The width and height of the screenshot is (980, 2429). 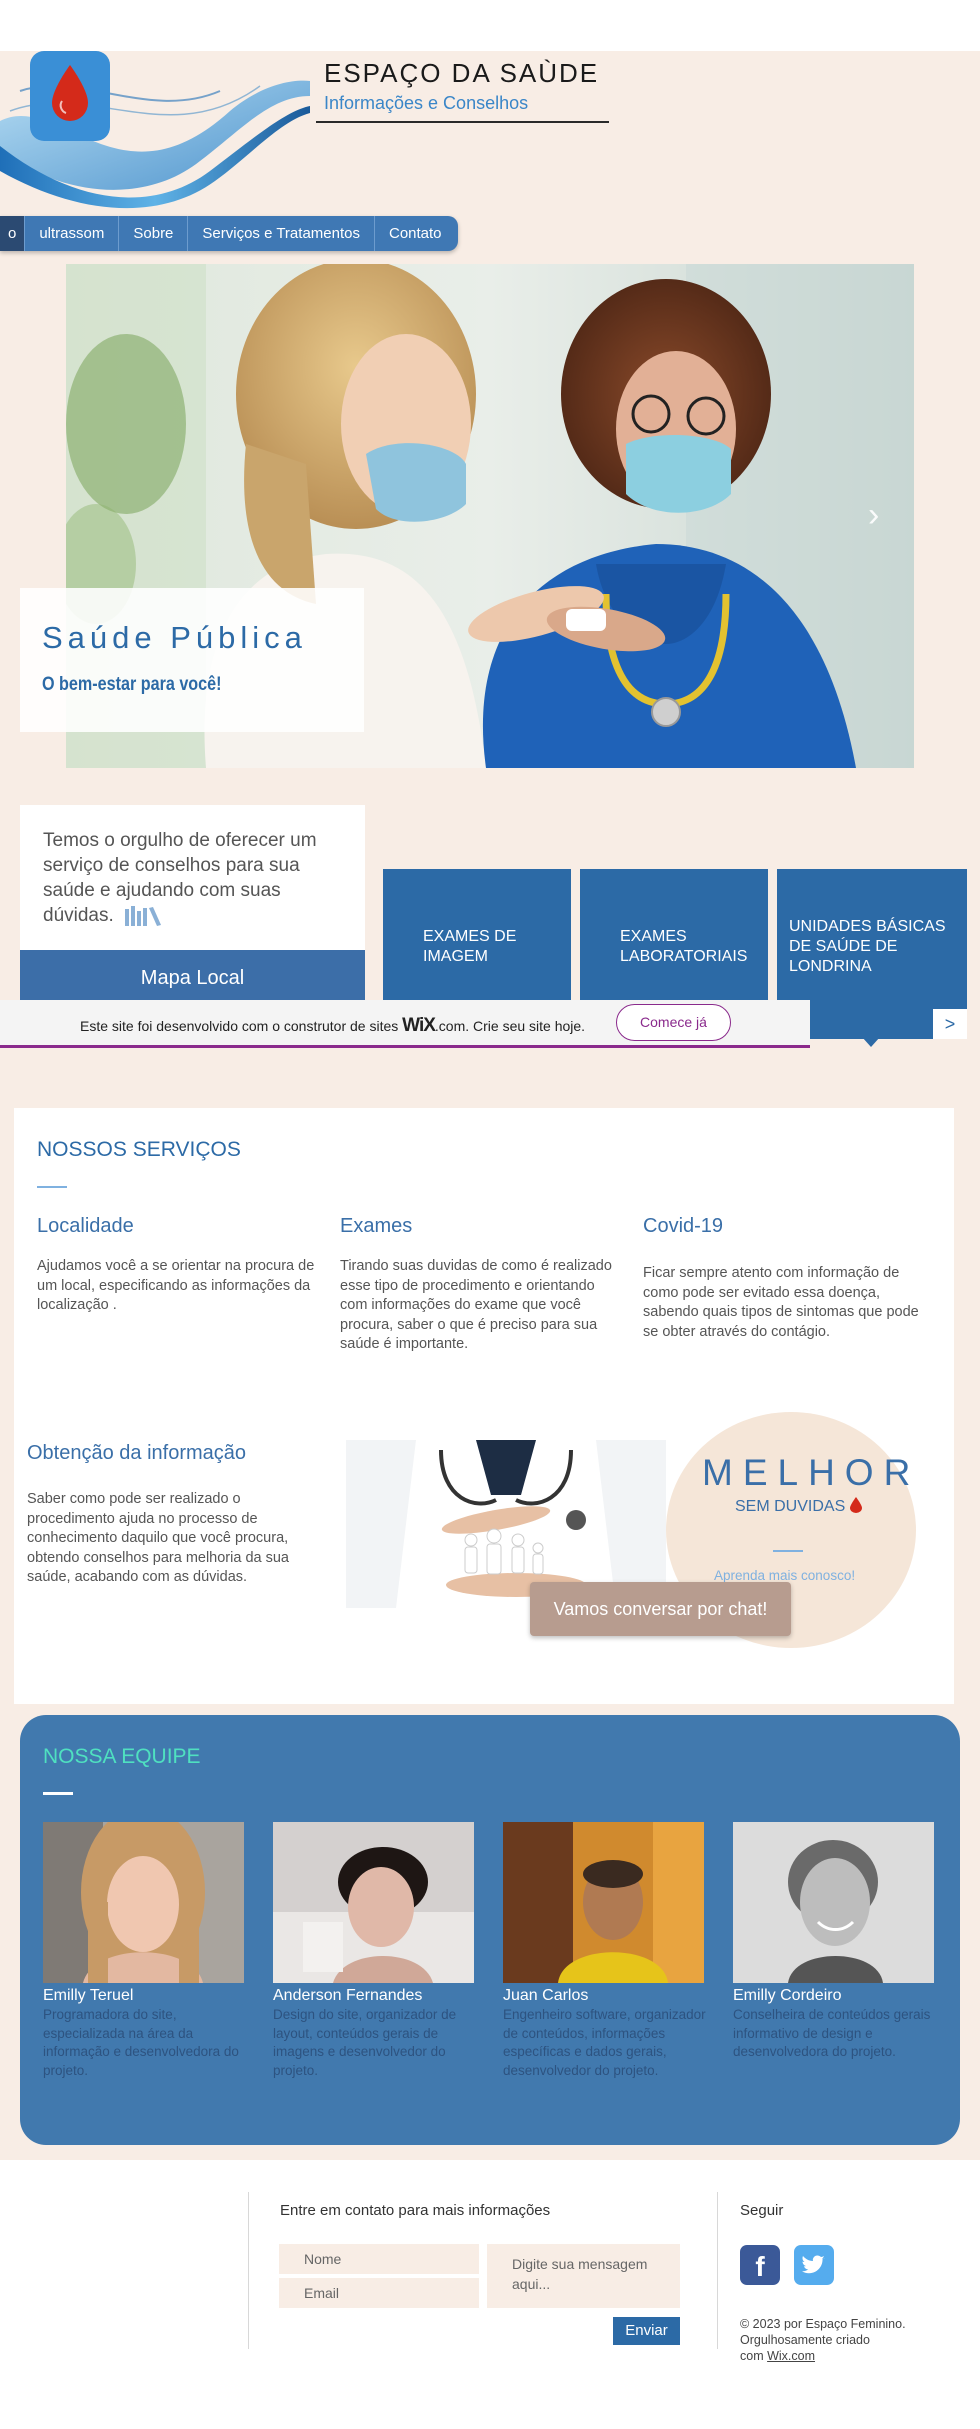 What do you see at coordinates (814, 2265) in the screenshot?
I see `twitter-icon` at bounding box center [814, 2265].